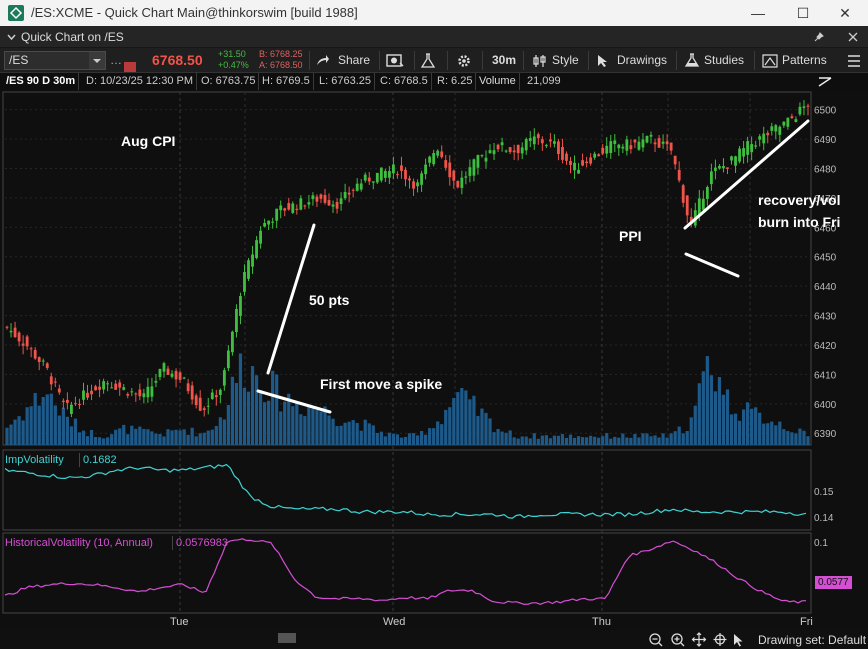 This screenshot has height=649, width=868. Describe the element at coordinates (720, 639) in the screenshot. I see `crosshair-icon` at that location.